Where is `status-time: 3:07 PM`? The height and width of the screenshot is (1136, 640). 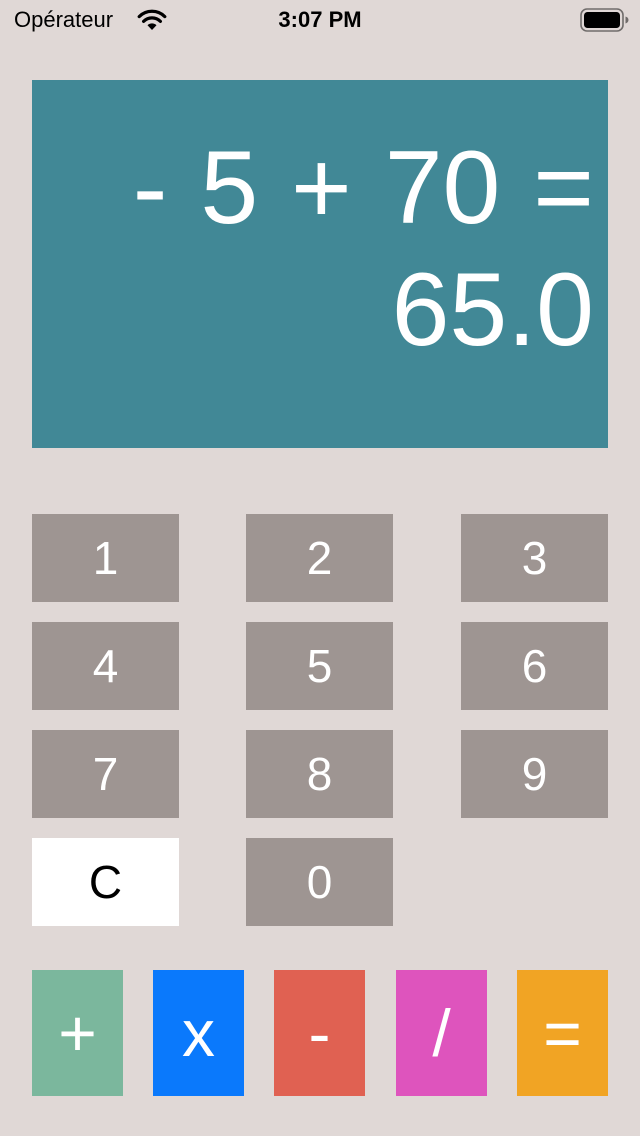 status-time: 3:07 PM is located at coordinates (320, 19).